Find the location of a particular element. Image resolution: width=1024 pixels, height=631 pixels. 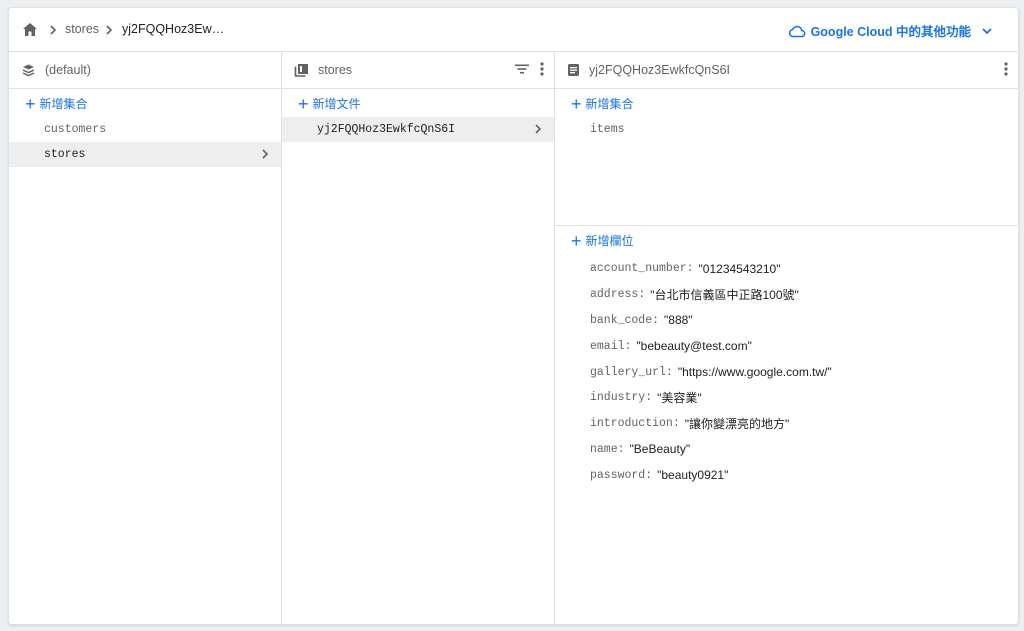

field-value: "888" is located at coordinates (678, 320).